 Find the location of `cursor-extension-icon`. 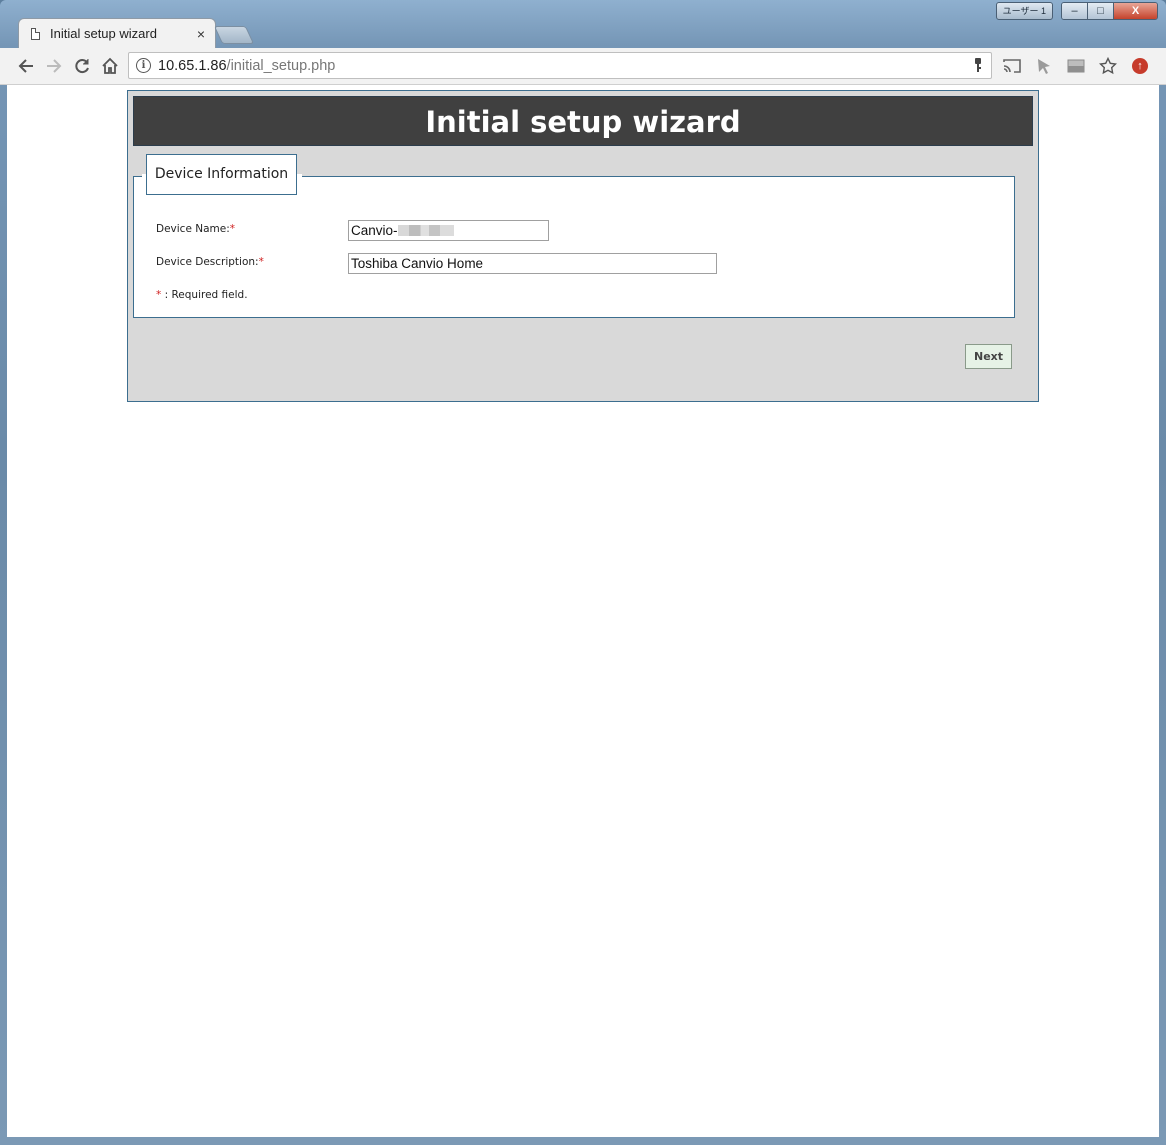

cursor-extension-icon is located at coordinates (1044, 66).